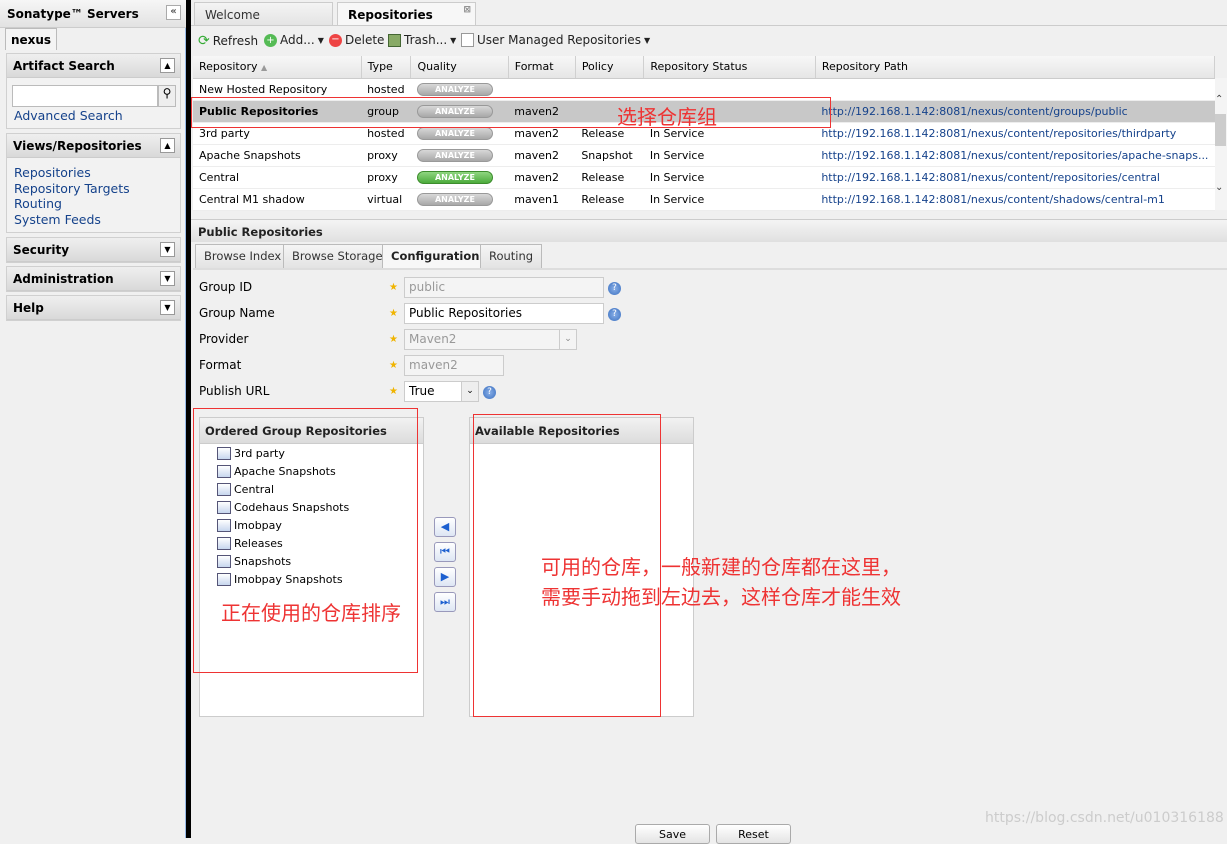 This screenshot has height=844, width=1227. I want to click on repo-name: Central, so click(277, 177).